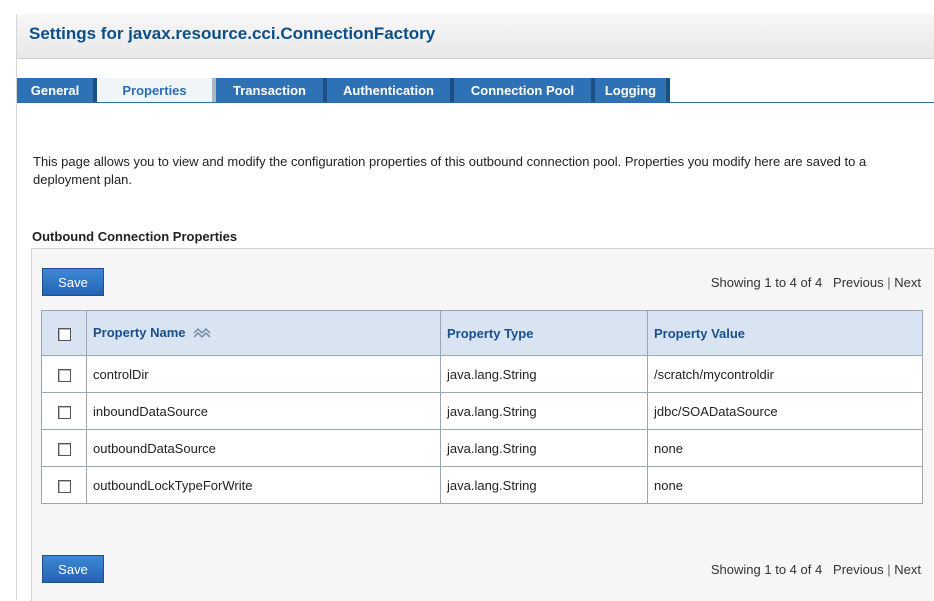  What do you see at coordinates (263, 448) in the screenshot?
I see `cell-property-name: outboundDataSource` at bounding box center [263, 448].